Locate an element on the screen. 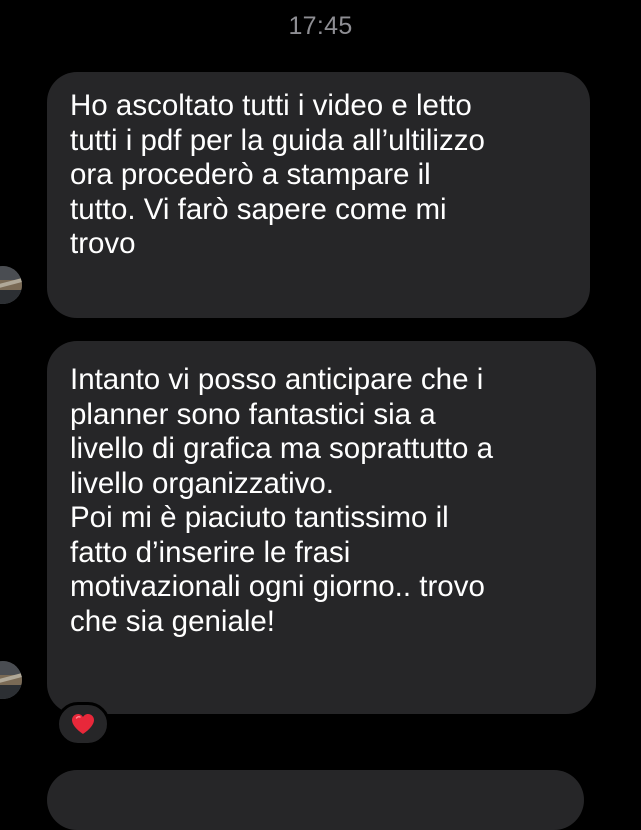 This screenshot has width=641, height=830. heart-icon is located at coordinates (83, 724).